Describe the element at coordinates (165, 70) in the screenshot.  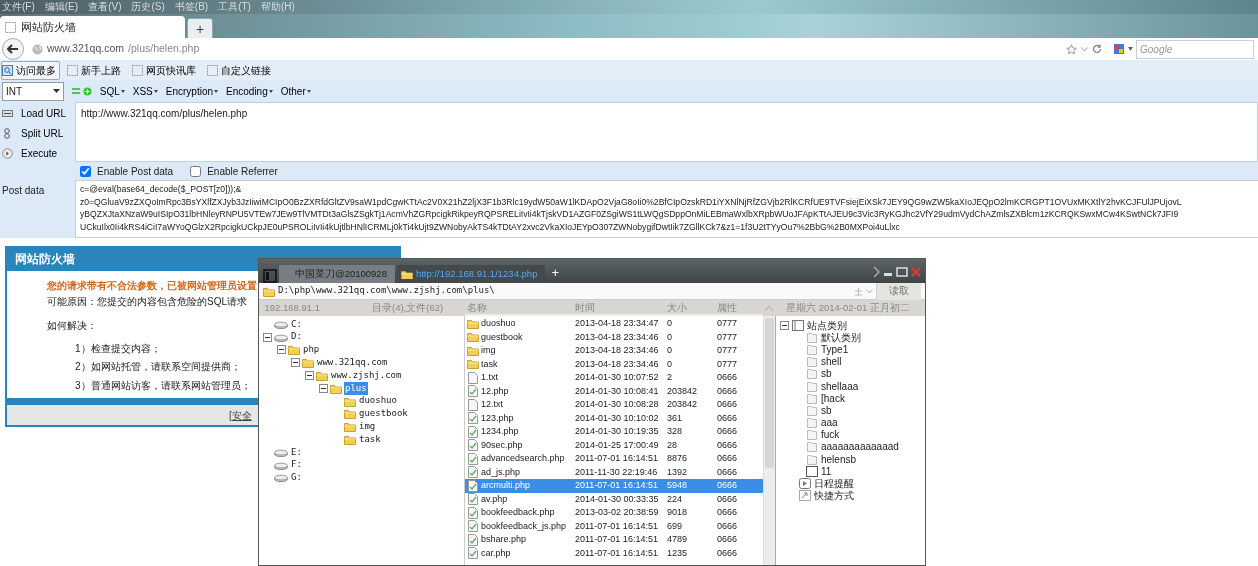
I see `bookmark-button: 网页快讯库` at that location.